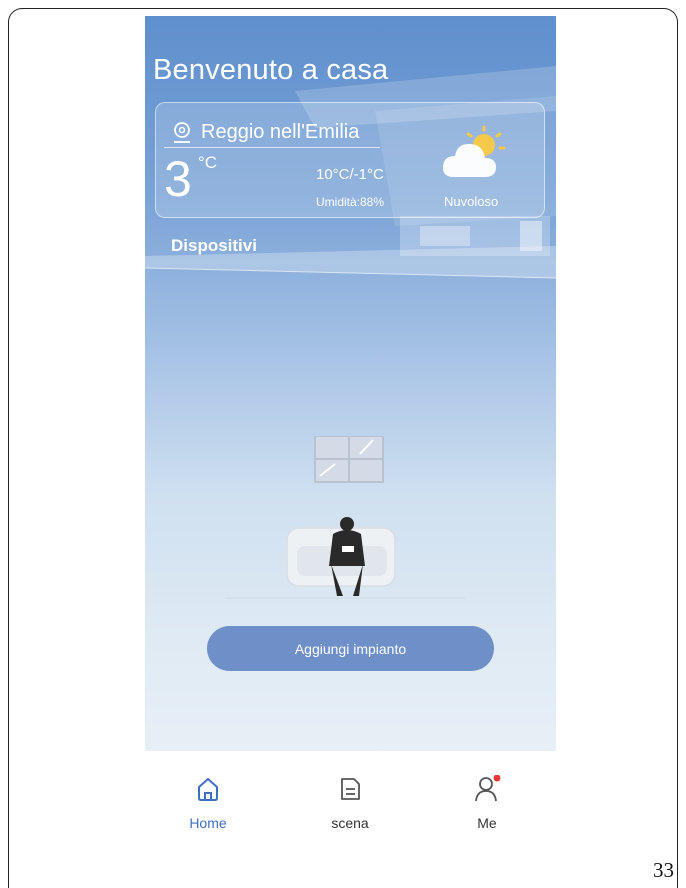  What do you see at coordinates (350, 789) in the screenshot?
I see `scene-icon` at bounding box center [350, 789].